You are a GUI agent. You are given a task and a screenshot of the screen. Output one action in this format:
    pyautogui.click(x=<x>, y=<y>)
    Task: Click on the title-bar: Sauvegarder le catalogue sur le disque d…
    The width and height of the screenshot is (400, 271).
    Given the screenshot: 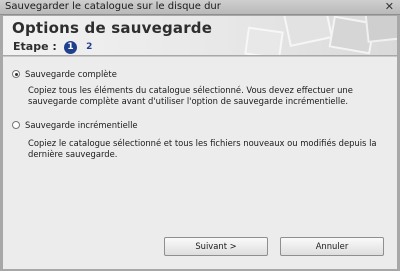 What is the action you would take?
    pyautogui.click(x=200, y=7)
    